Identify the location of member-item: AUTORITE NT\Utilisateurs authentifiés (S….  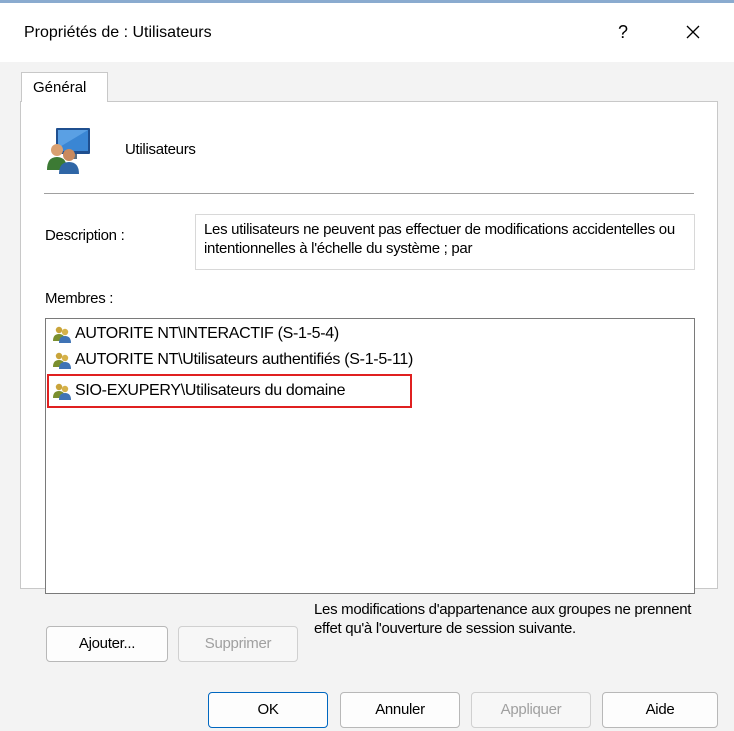
(232, 360).